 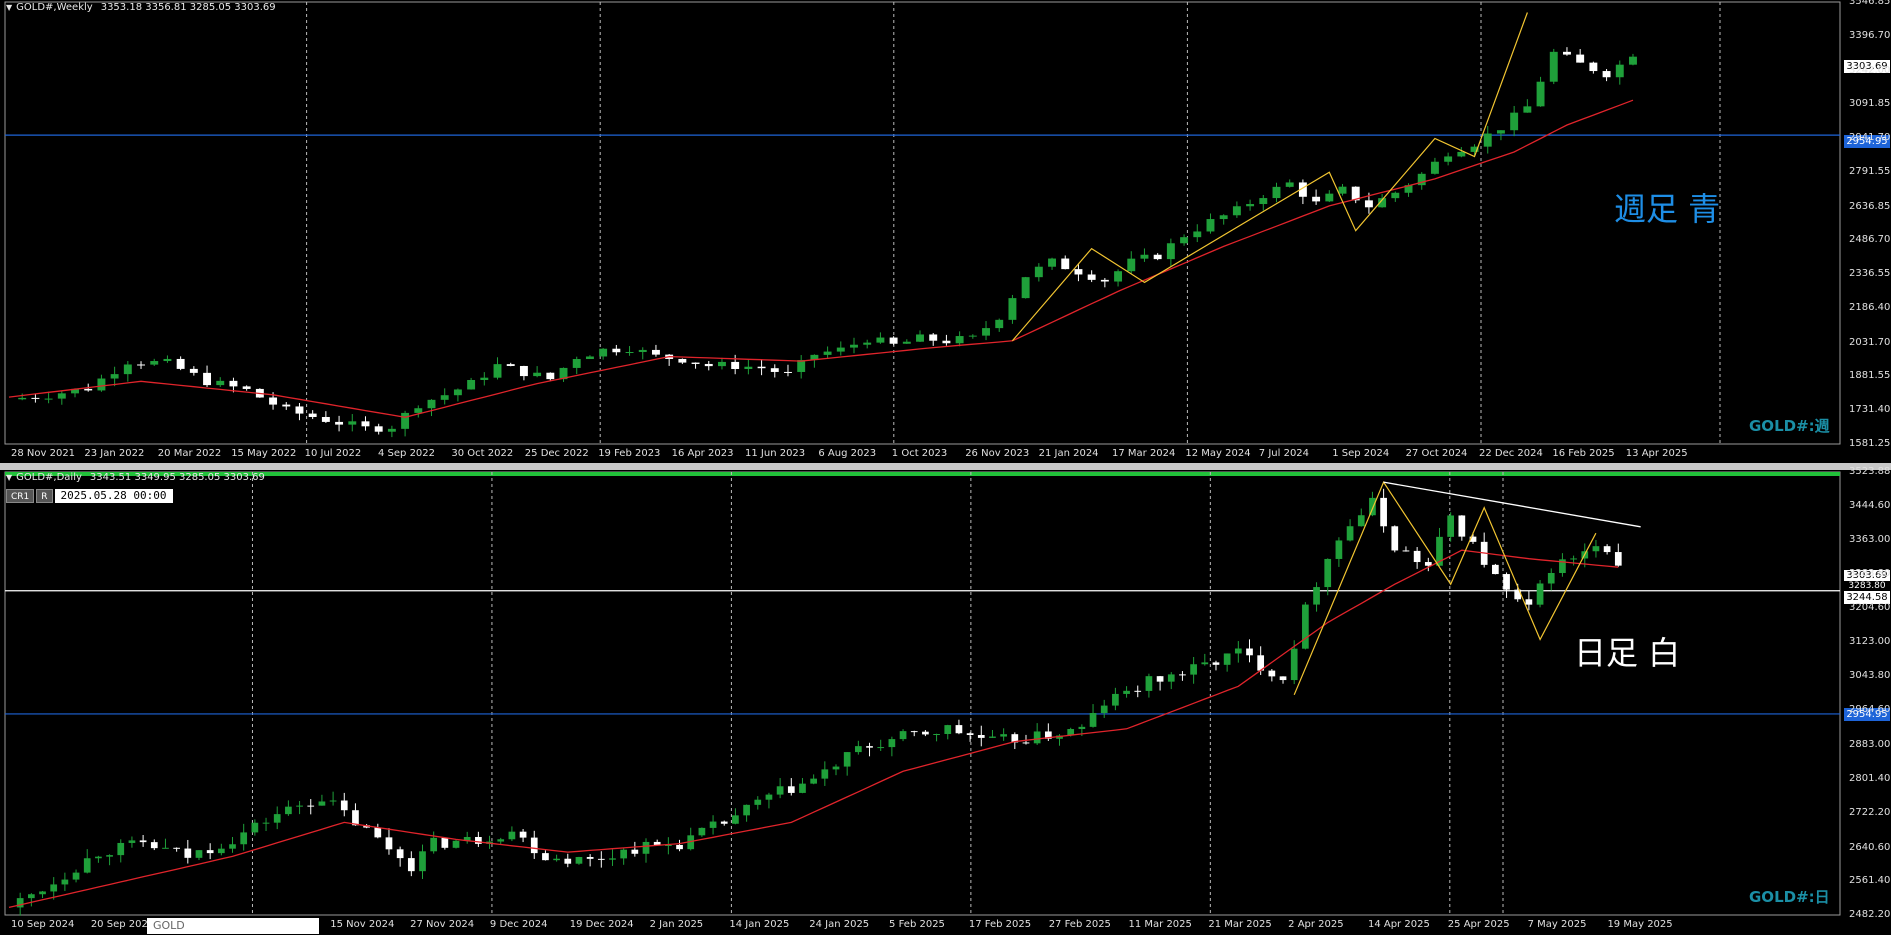 I want to click on cr1-button: CR1, so click(x=20, y=496).